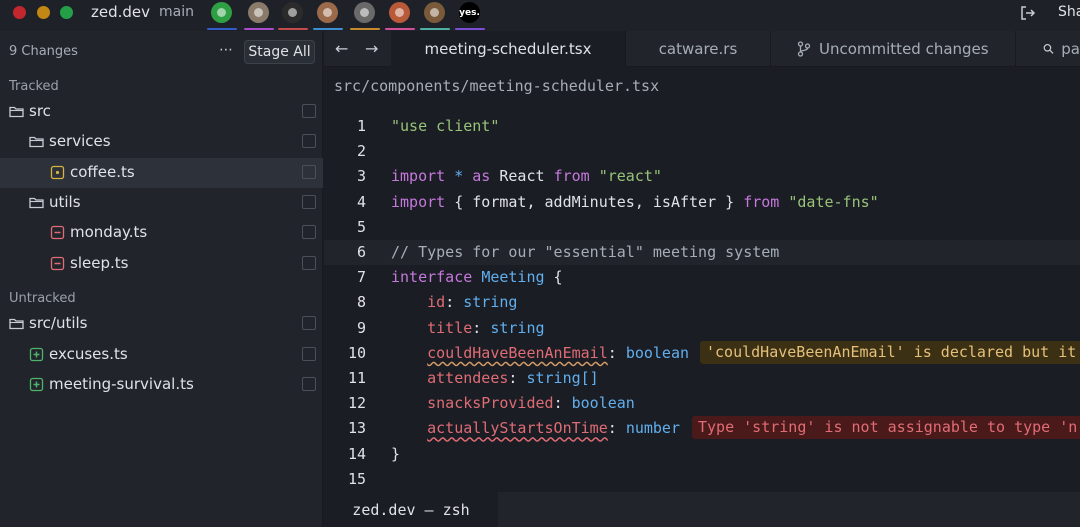 The image size is (1080, 527). What do you see at coordinates (43, 12) in the screenshot?
I see `minimize-window-button` at bounding box center [43, 12].